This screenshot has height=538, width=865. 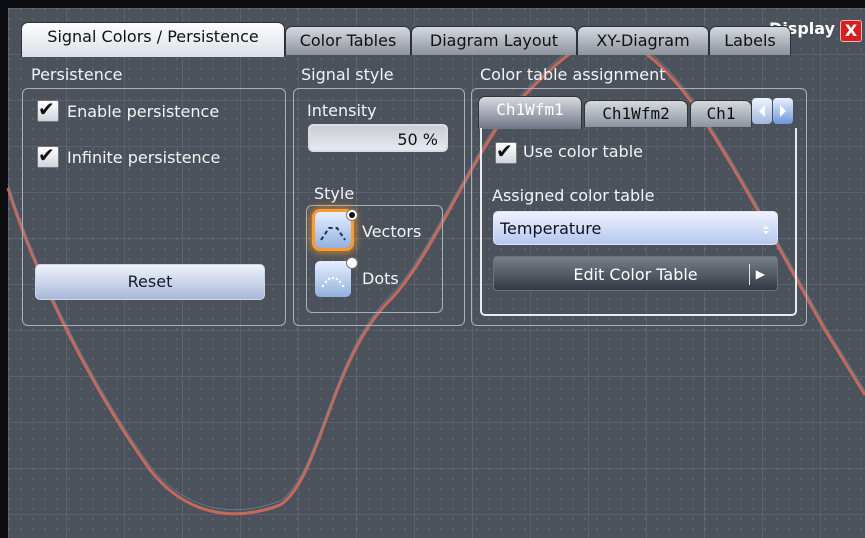 I want to click on intensity-label: Intensity, so click(x=342, y=110).